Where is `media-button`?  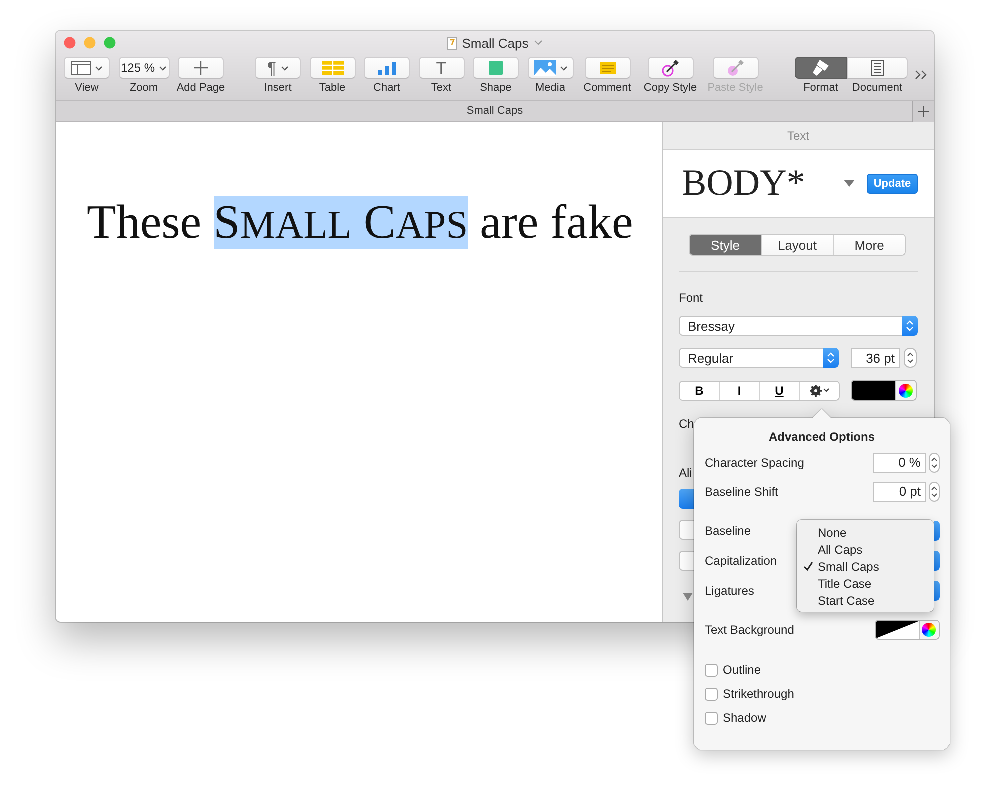 media-button is located at coordinates (551, 68).